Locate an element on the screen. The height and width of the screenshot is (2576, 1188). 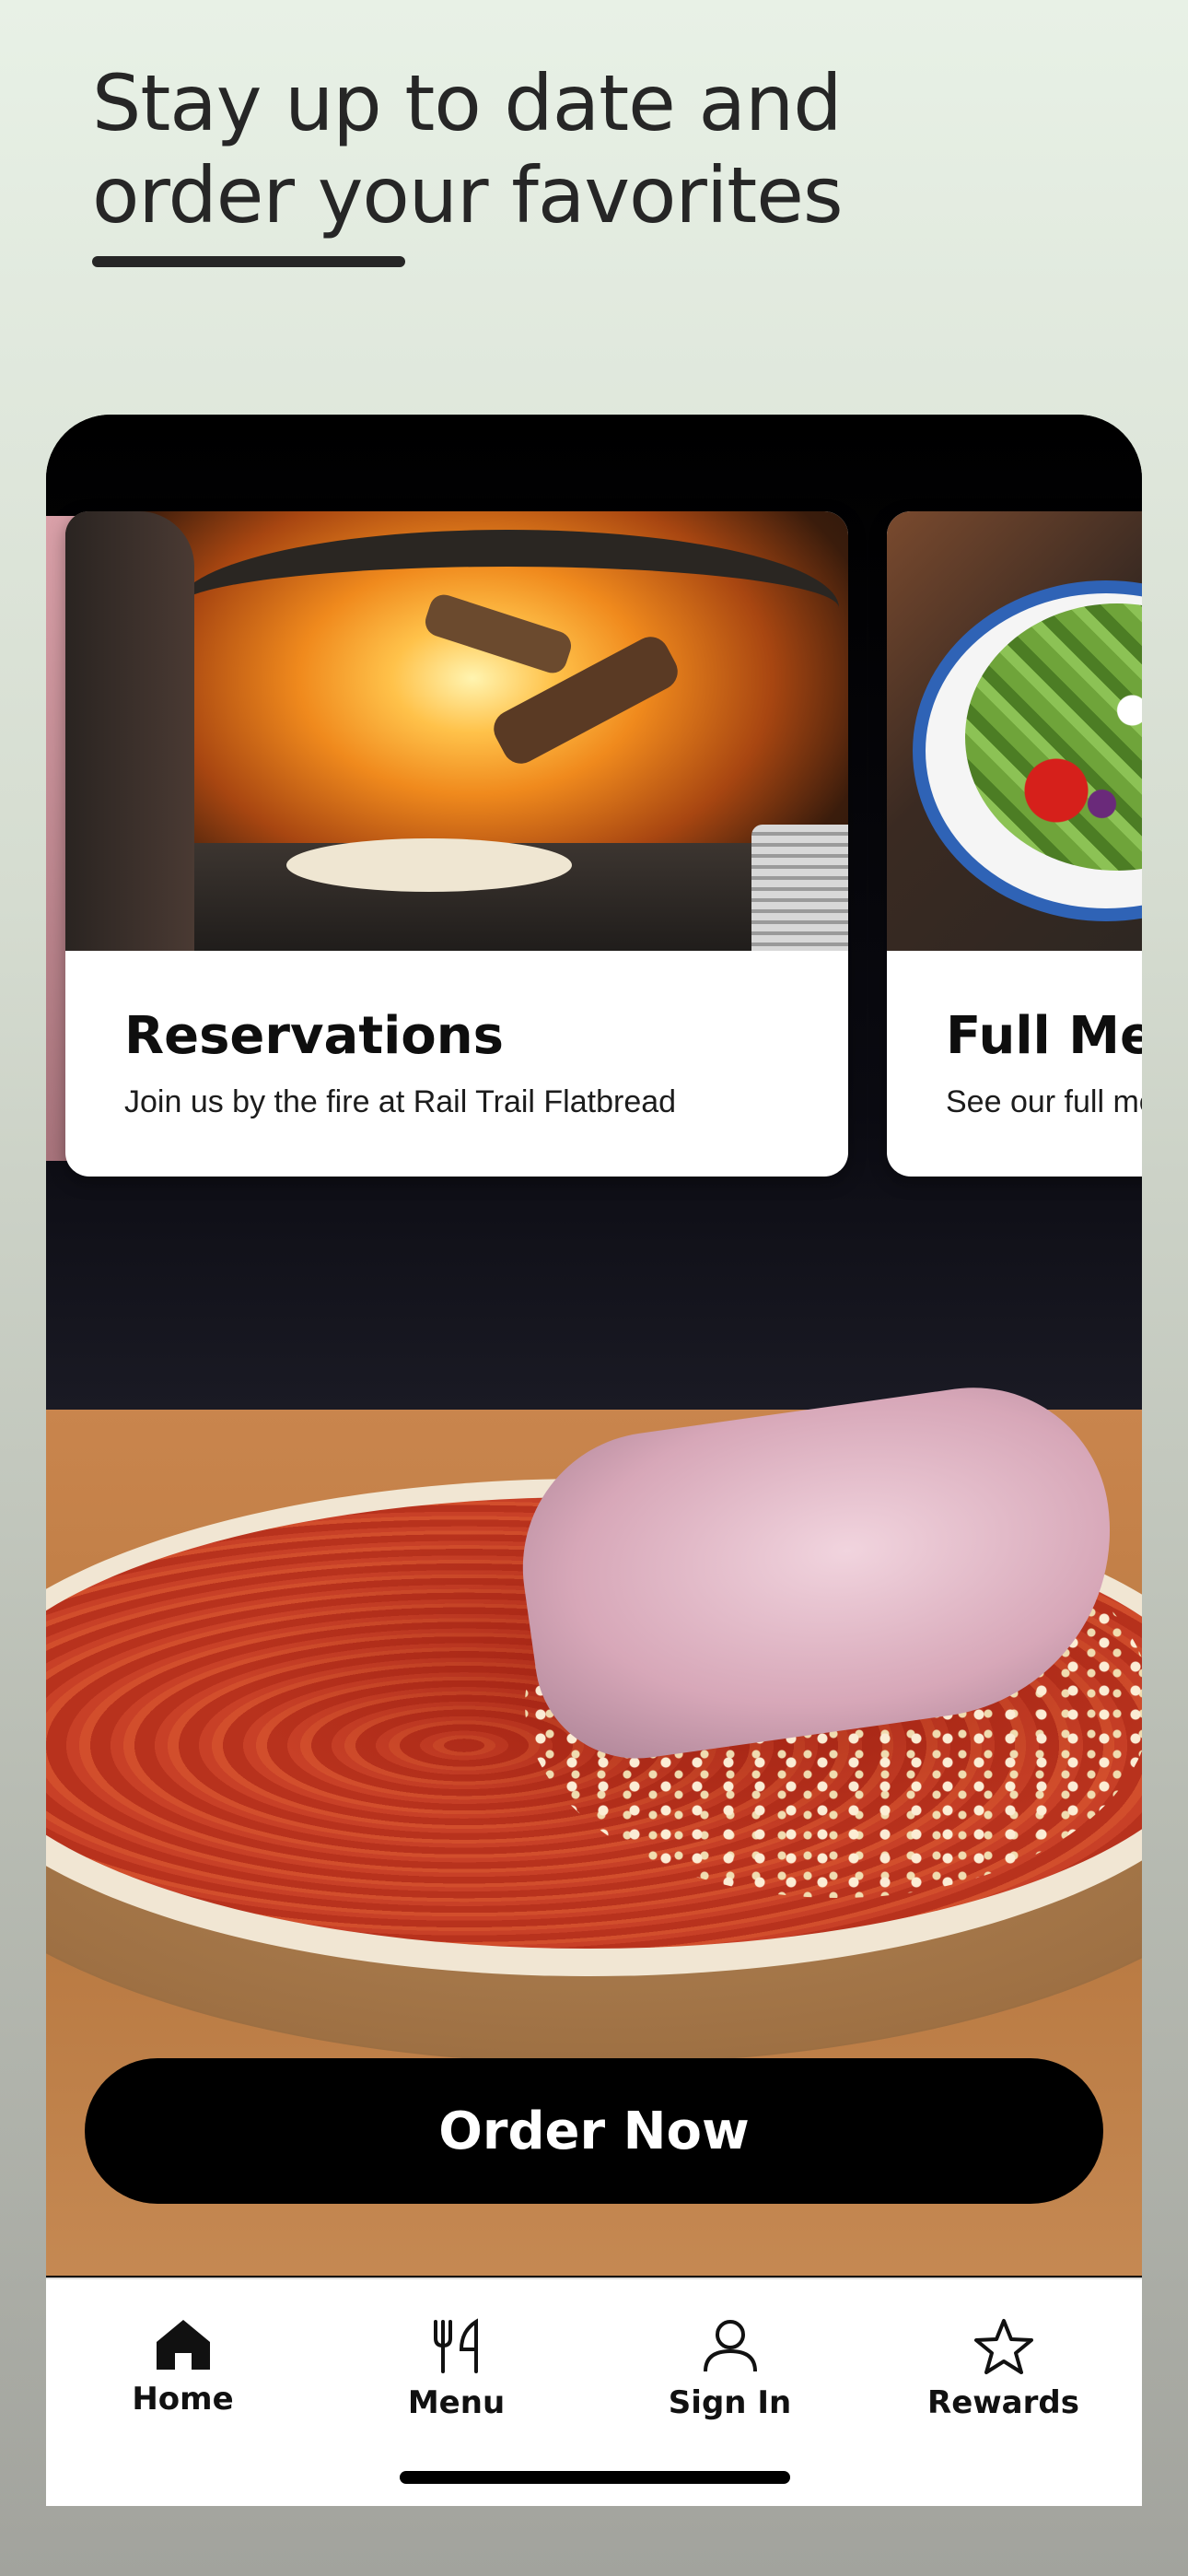
home-indicator is located at coordinates (595, 2477).